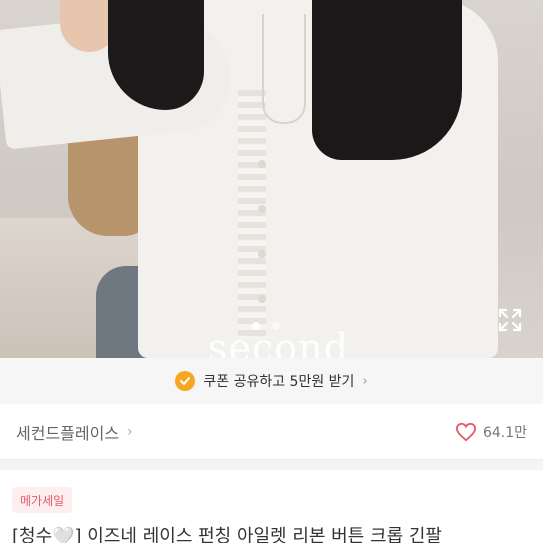 This screenshot has width=543, height=543. What do you see at coordinates (276, 326) in the screenshot?
I see `carousel-dot` at bounding box center [276, 326].